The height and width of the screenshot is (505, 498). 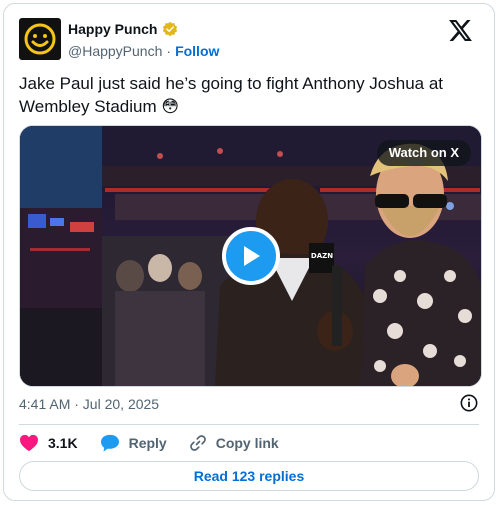 I want to click on like-button: 3.1K, so click(x=48, y=443).